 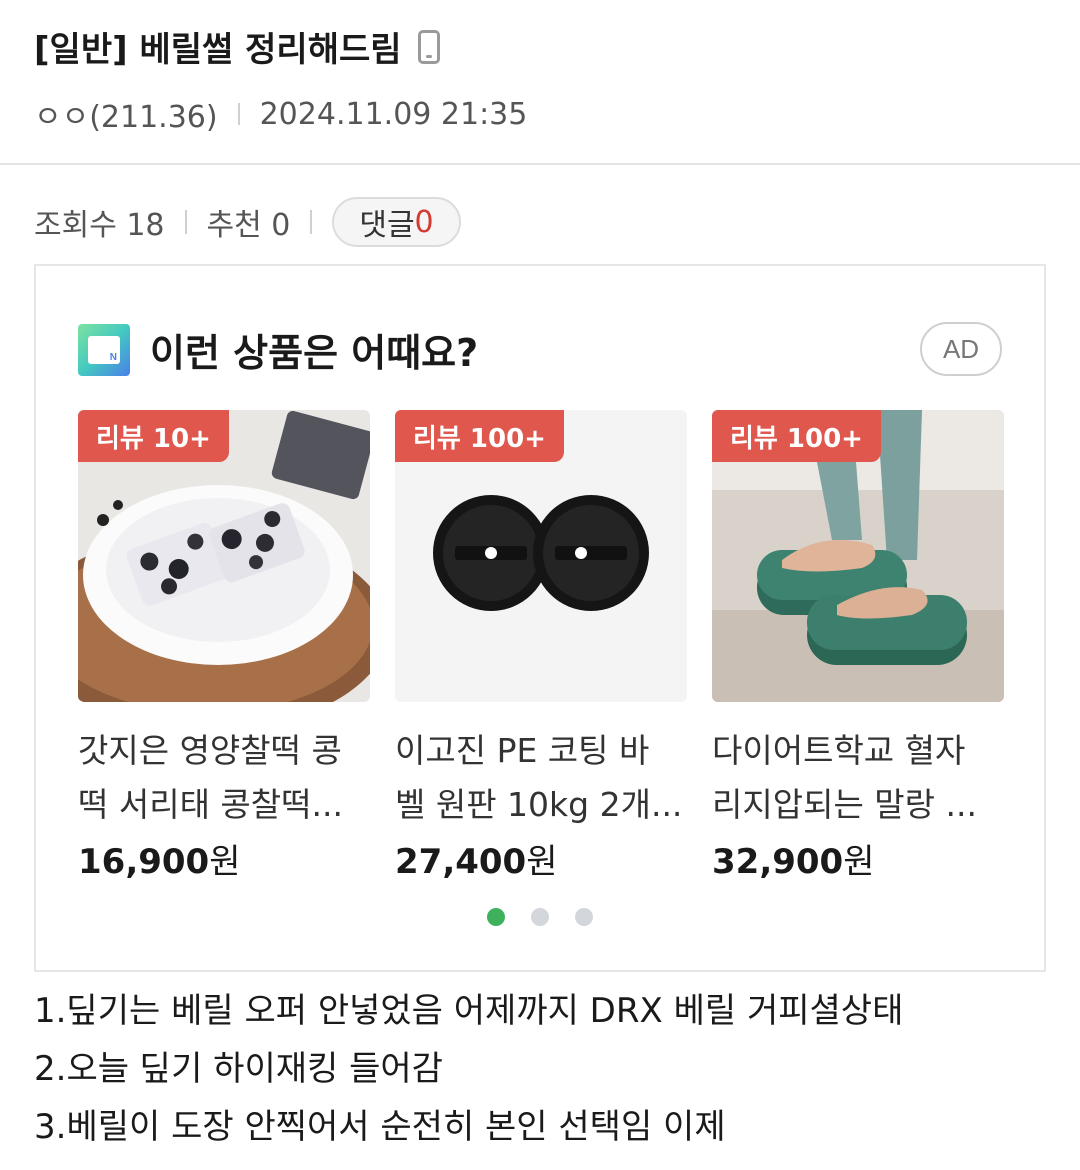 What do you see at coordinates (99, 225) in the screenshot?
I see `view-count: 조회수 18` at bounding box center [99, 225].